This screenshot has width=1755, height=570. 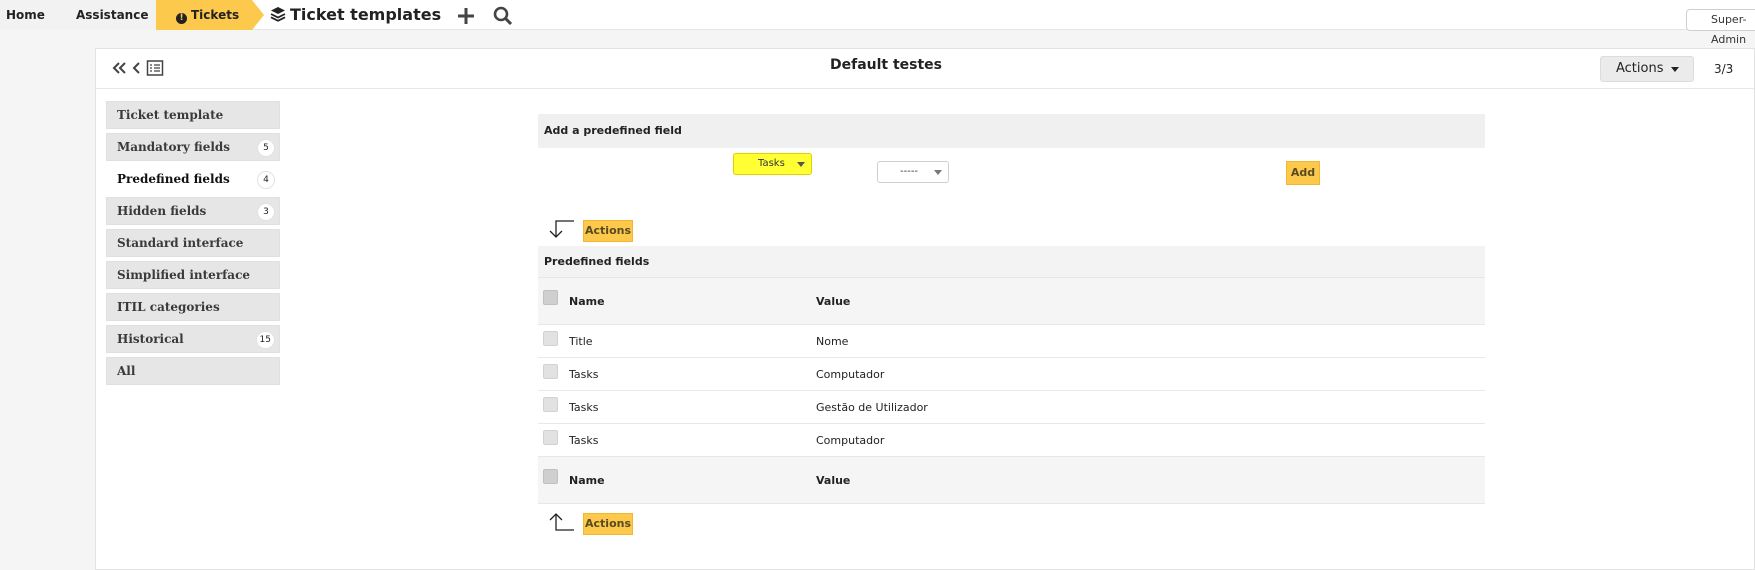 What do you see at coordinates (1011, 341) in the screenshot?
I see `table-row: Title Nome` at bounding box center [1011, 341].